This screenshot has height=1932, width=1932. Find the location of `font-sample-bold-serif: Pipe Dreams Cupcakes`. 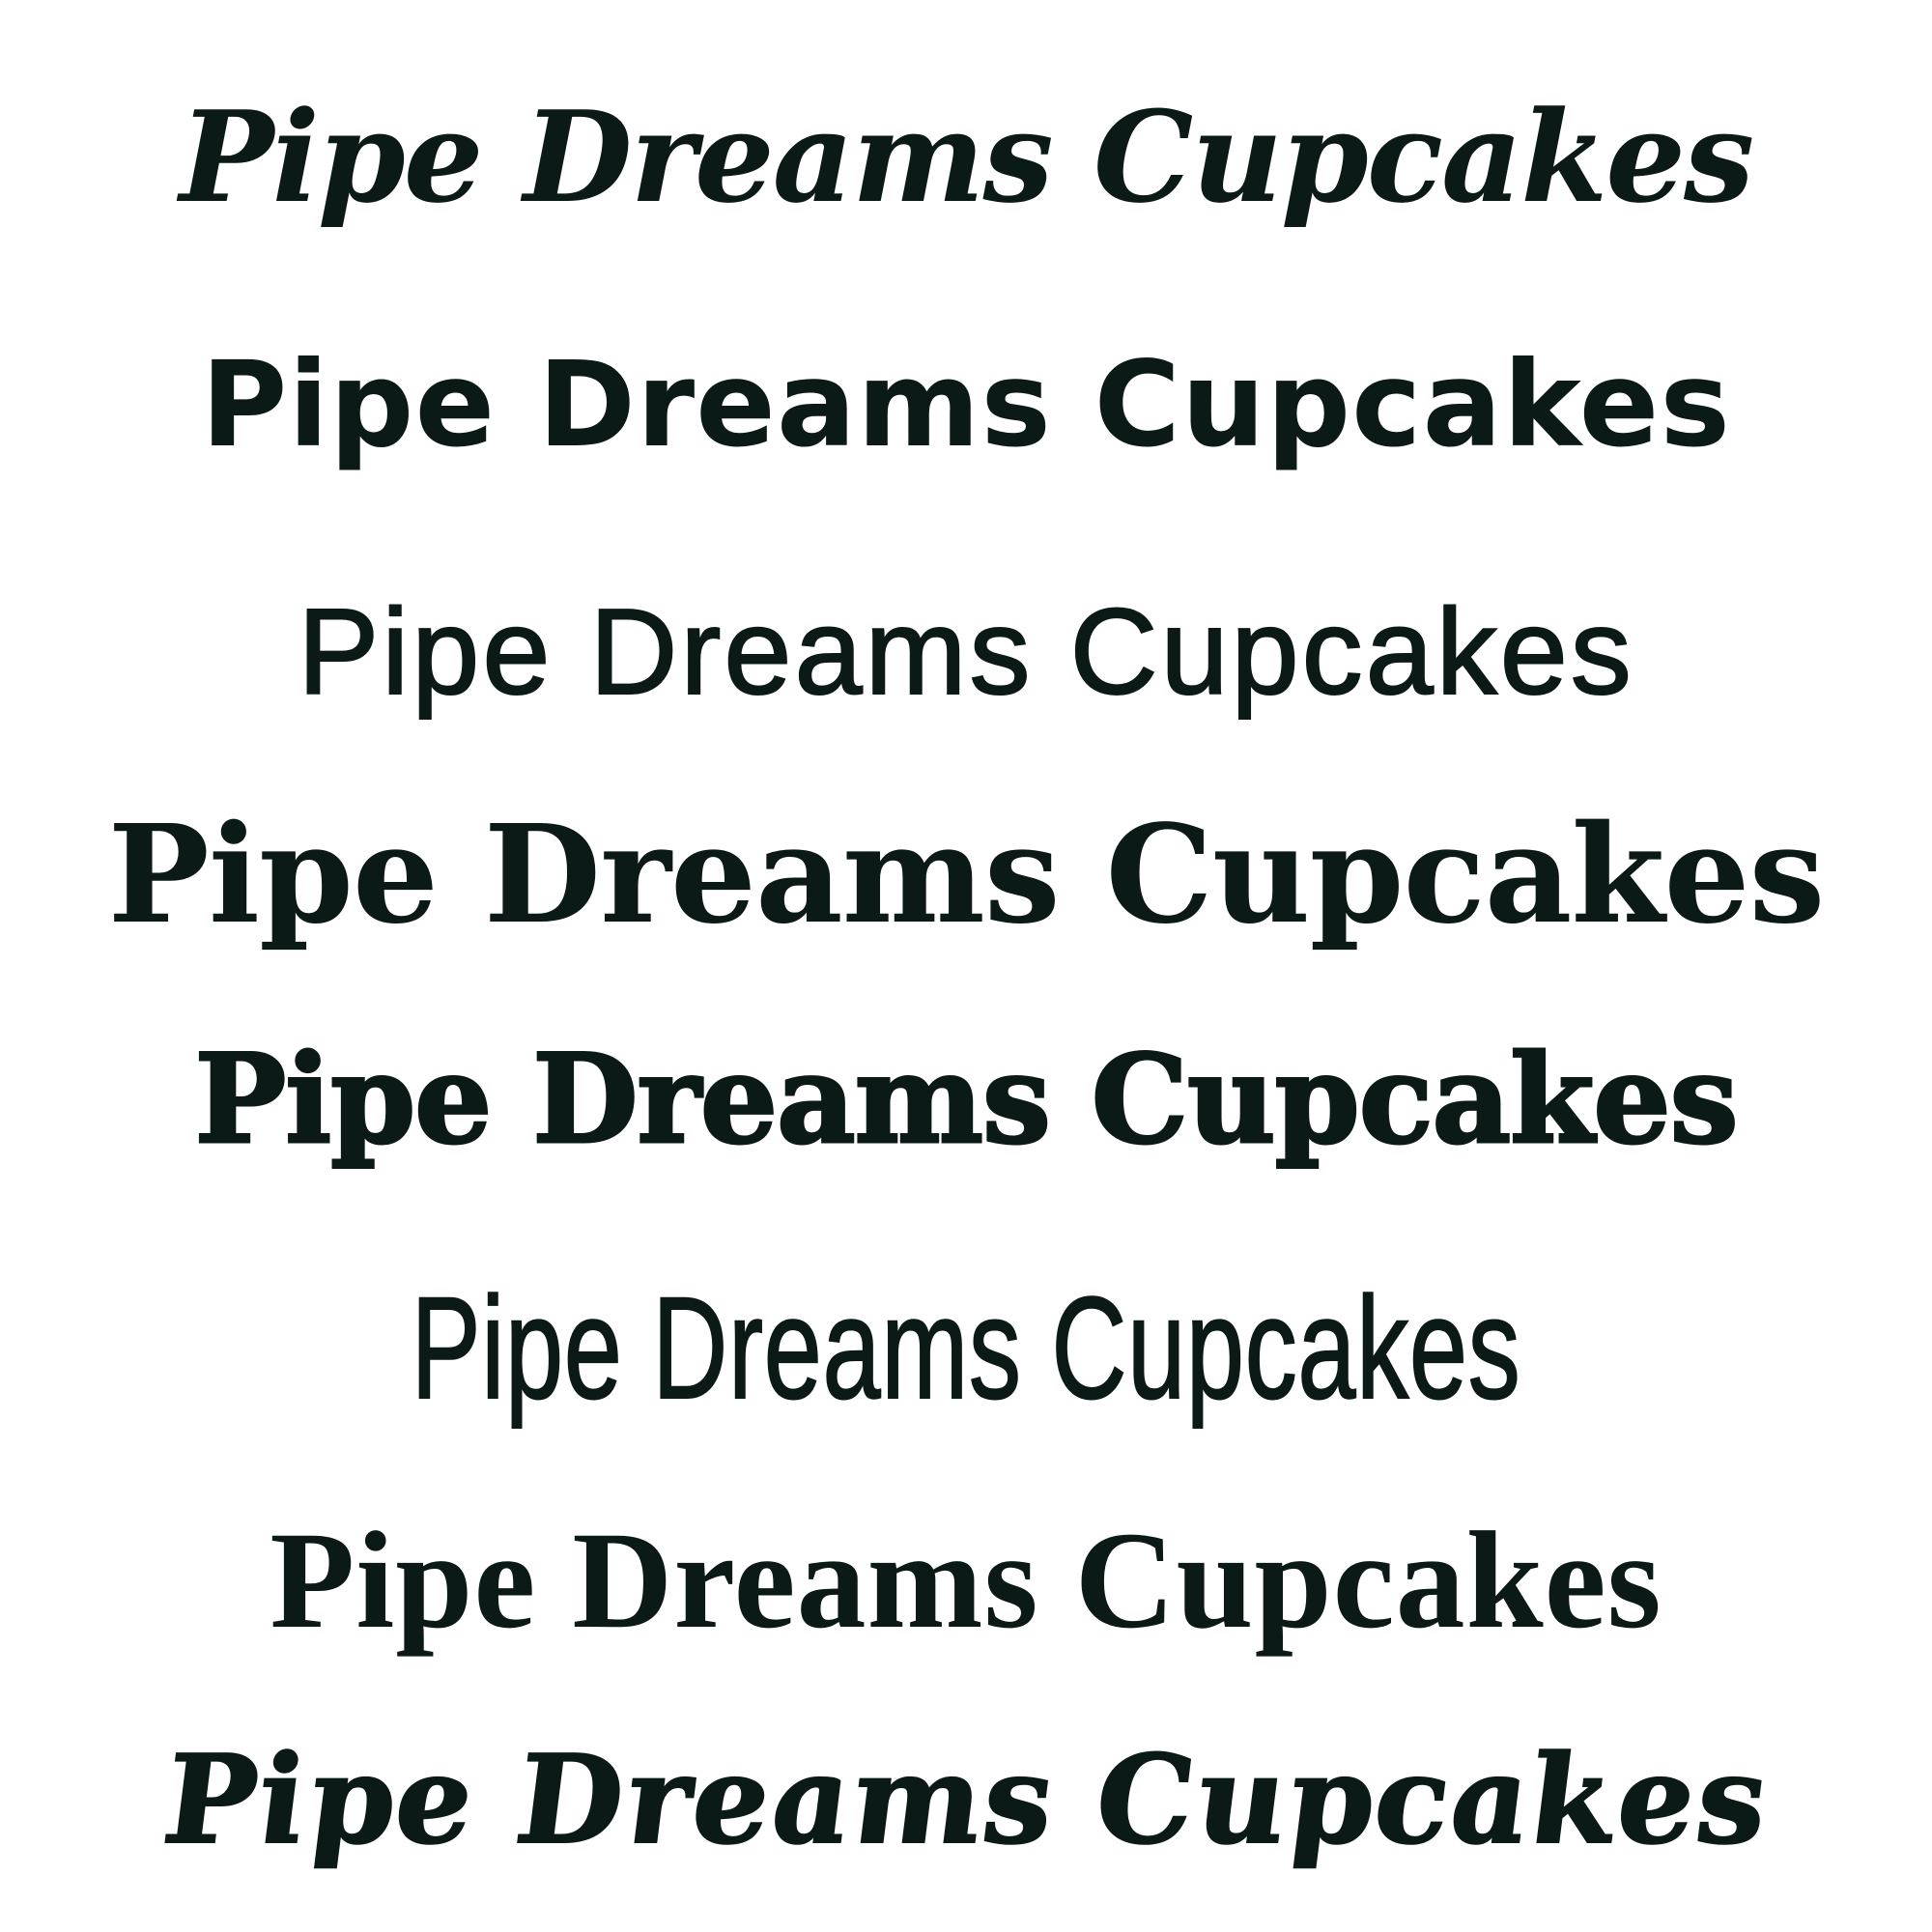

font-sample-bold-serif: Pipe Dreams Cupcakes is located at coordinates (966, 875).